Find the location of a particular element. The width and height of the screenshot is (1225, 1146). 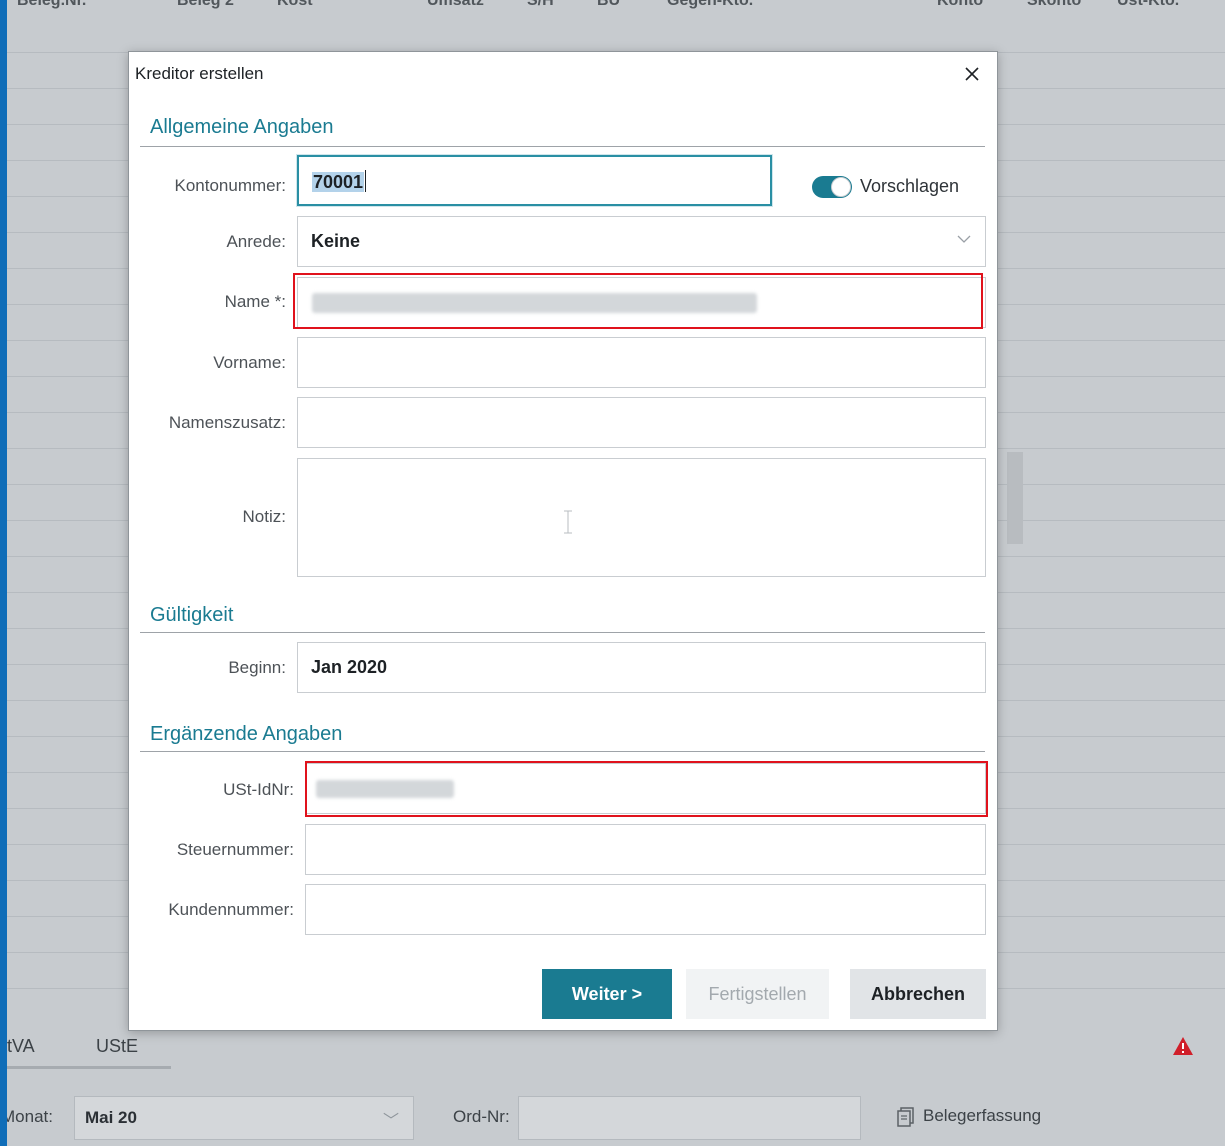

kontonummer-input: 70001 is located at coordinates (534, 180).